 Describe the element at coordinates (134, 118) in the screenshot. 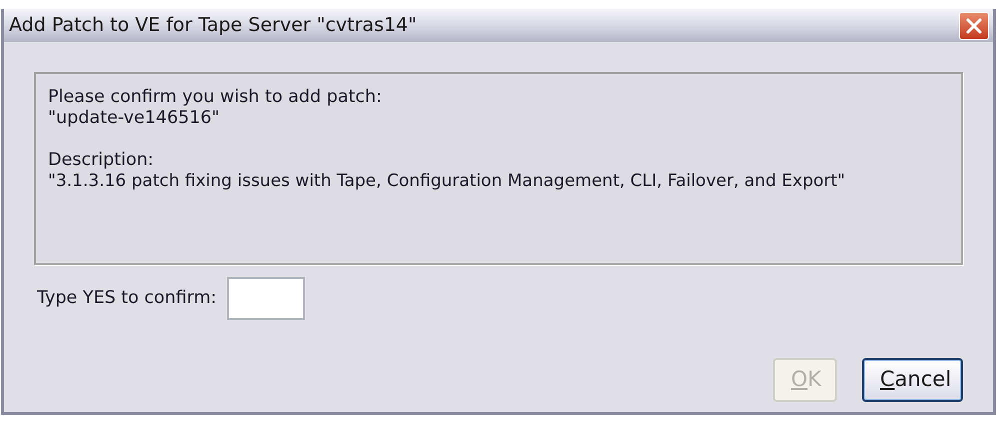

I see `patch-name: "update-ve146516"` at that location.